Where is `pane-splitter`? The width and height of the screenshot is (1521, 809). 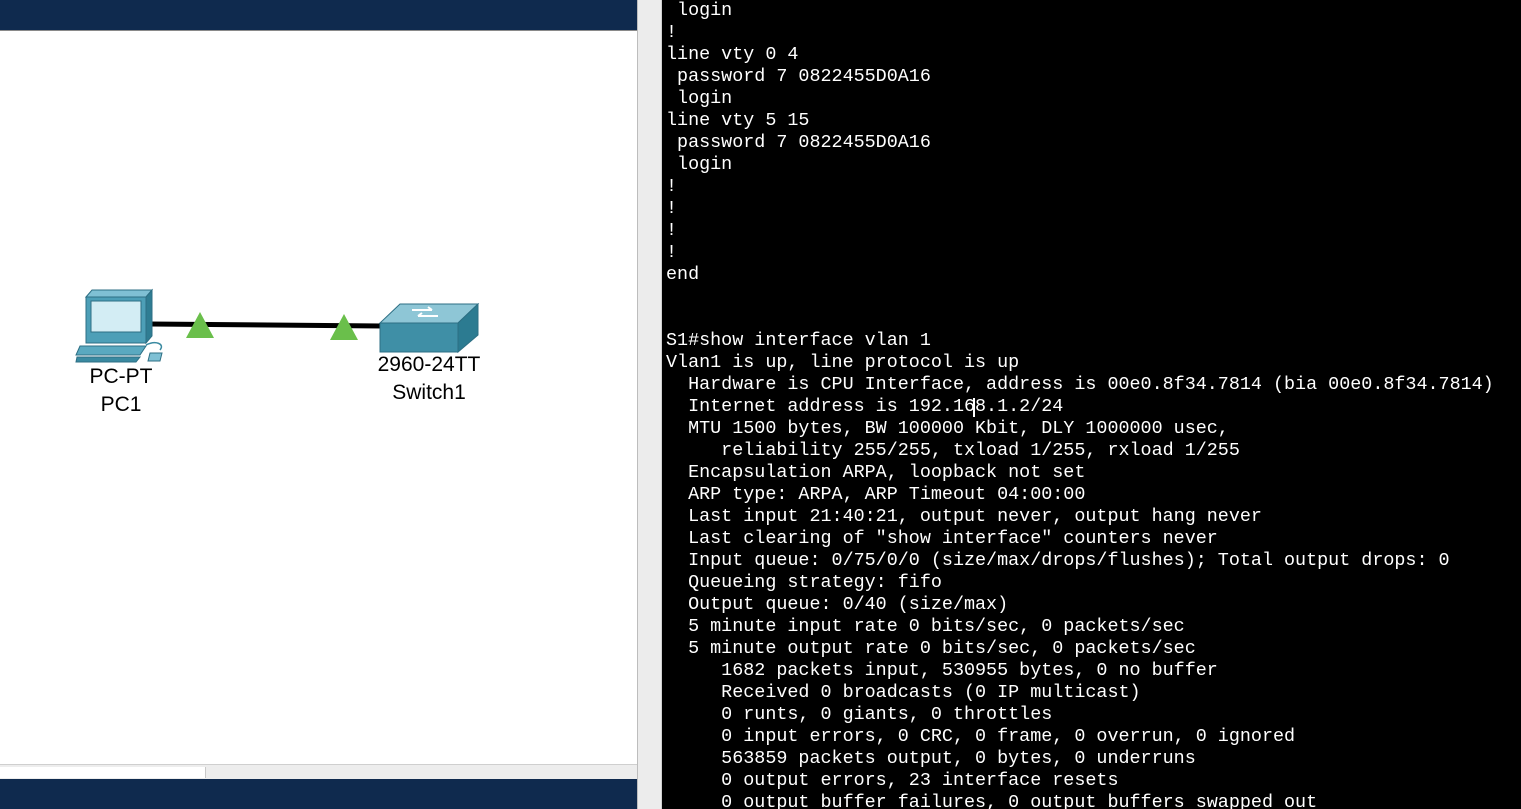 pane-splitter is located at coordinates (649, 404).